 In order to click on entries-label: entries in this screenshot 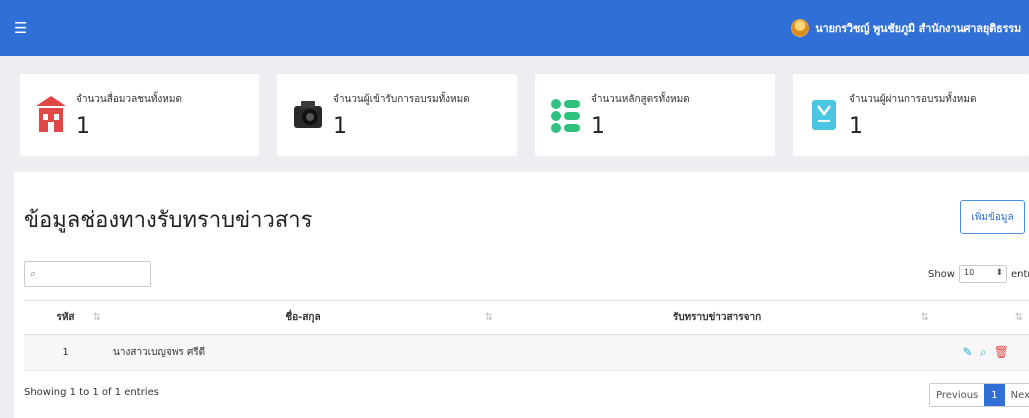, I will do `click(1019, 274)`.